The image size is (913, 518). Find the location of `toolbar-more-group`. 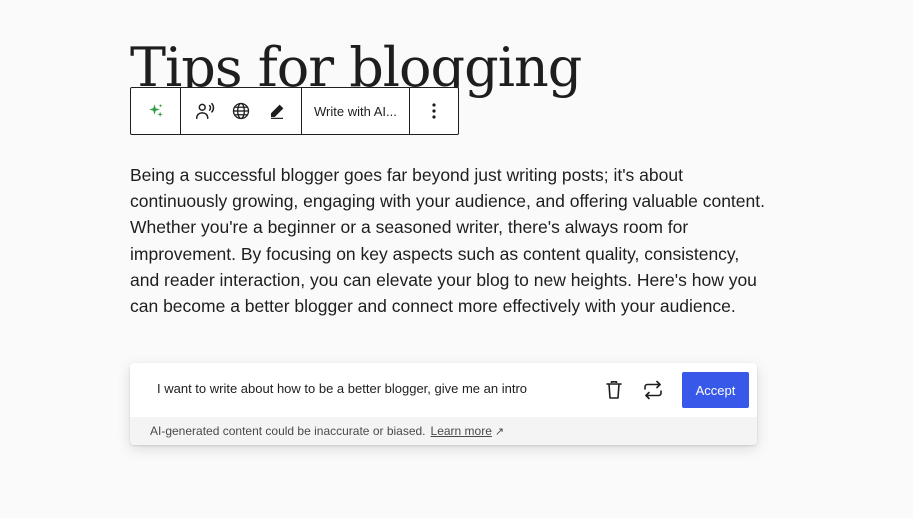

toolbar-more-group is located at coordinates (434, 111).